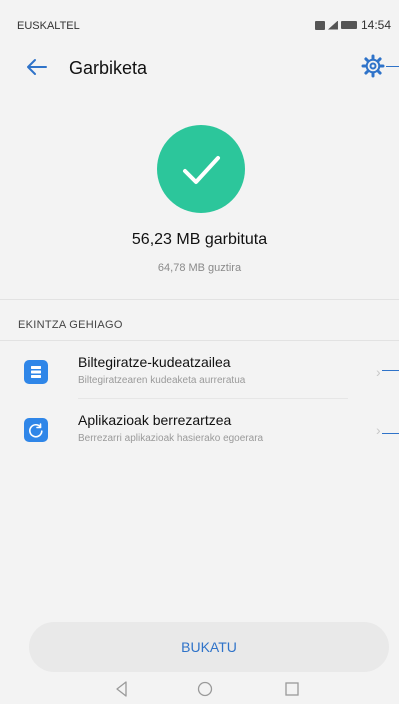 The width and height of the screenshot is (399, 704). I want to click on check-icon, so click(201, 170).